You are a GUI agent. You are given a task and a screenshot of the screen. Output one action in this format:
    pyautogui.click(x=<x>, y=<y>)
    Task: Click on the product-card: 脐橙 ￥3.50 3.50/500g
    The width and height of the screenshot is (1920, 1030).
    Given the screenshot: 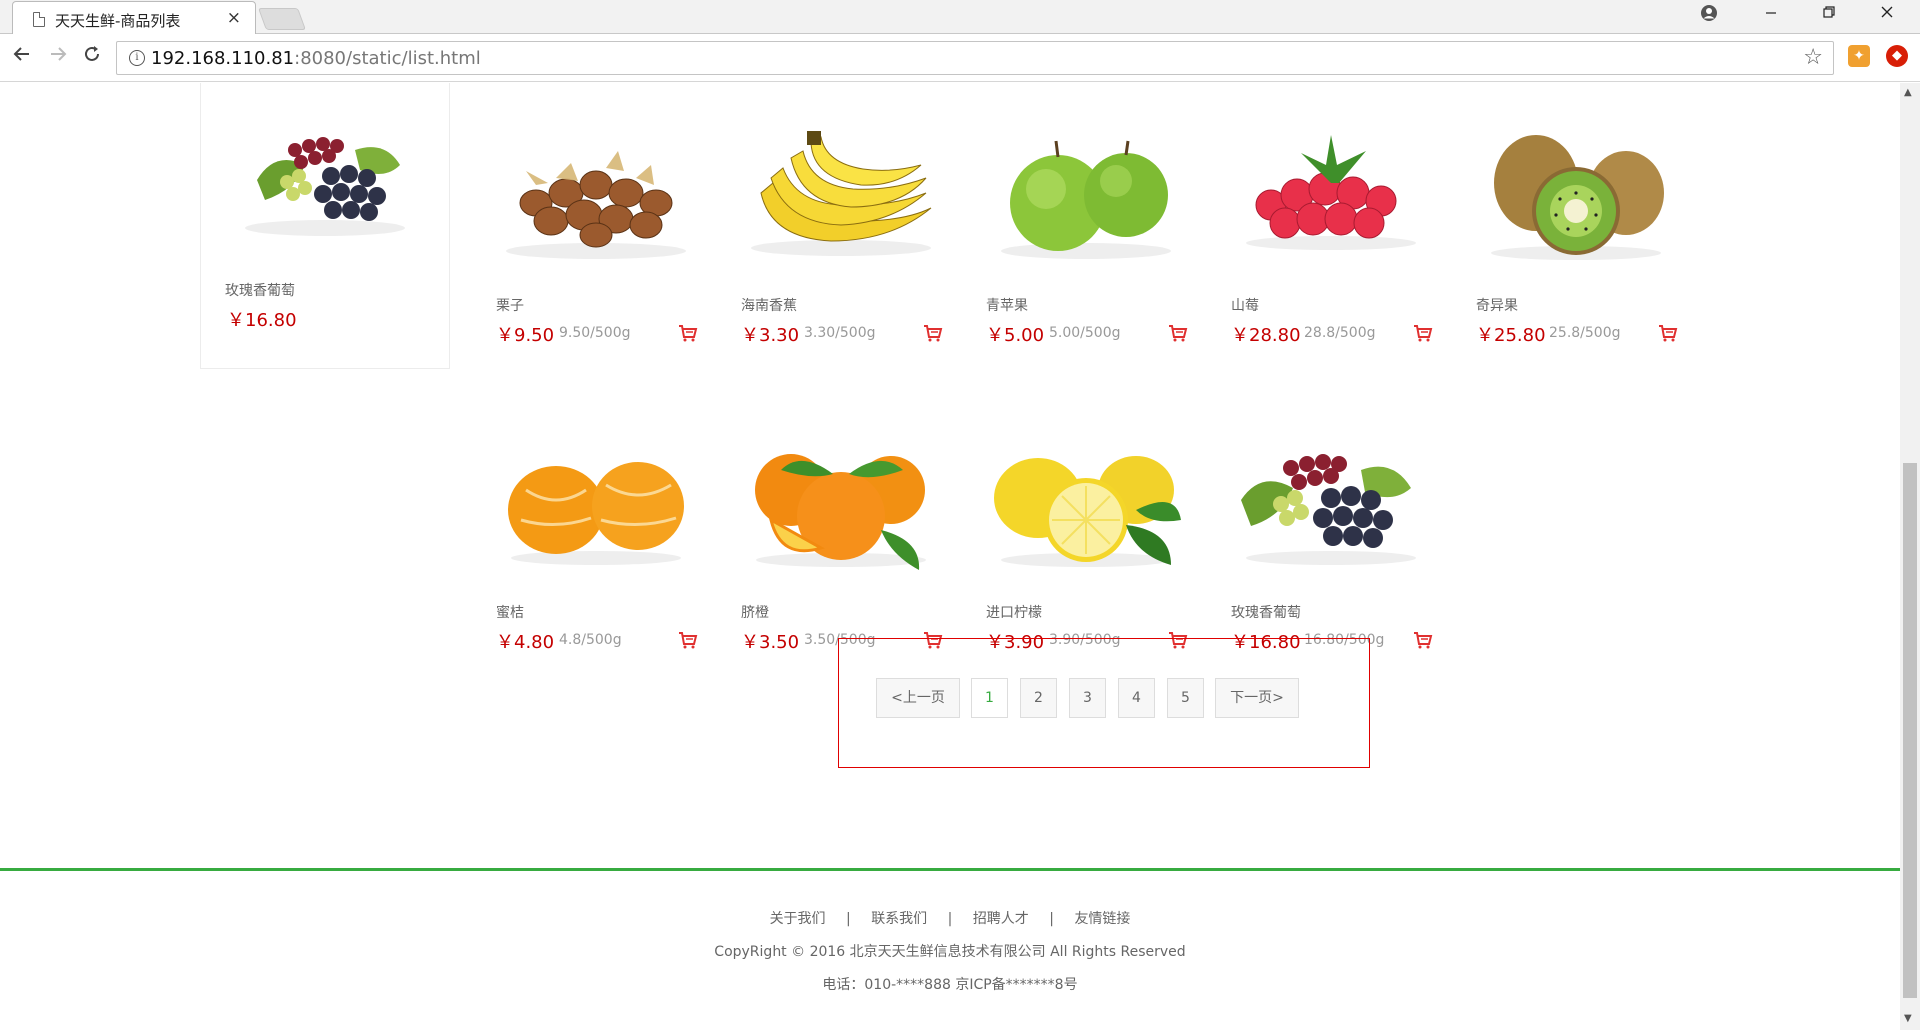 What is the action you would take?
    pyautogui.click(x=842, y=550)
    